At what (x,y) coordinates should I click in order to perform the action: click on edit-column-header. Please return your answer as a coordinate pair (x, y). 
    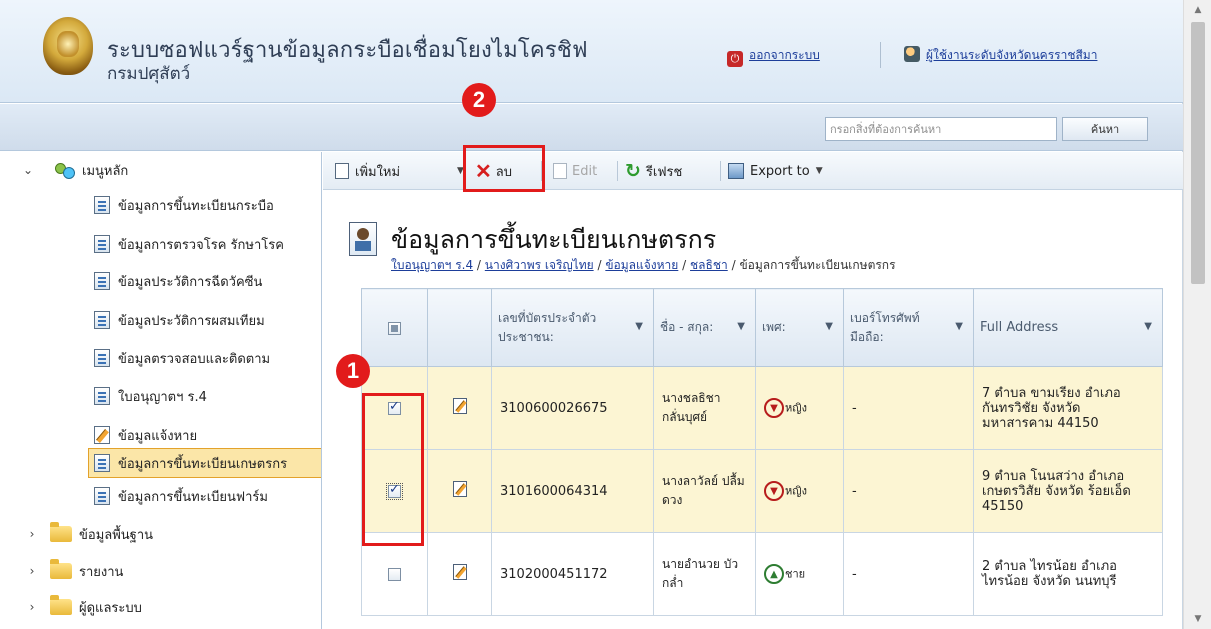
    Looking at the image, I should click on (459, 327).